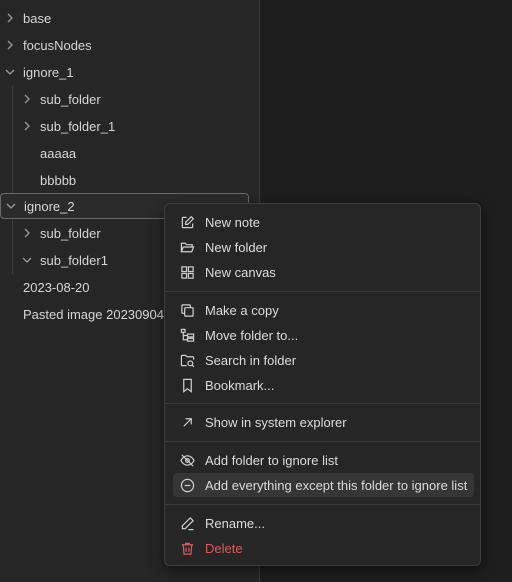 This screenshot has height=582, width=512. I want to click on menu-item-new-canvas: New canvas, so click(323, 272).